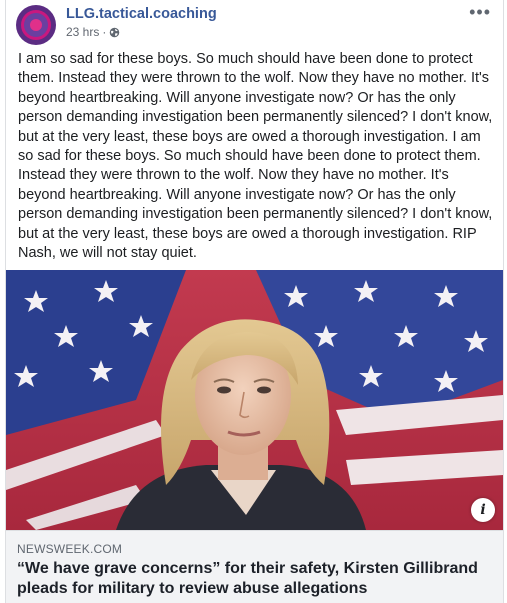  I want to click on post-header: LLG.tactical.coaching 23 hrs · •••, so click(254, 23).